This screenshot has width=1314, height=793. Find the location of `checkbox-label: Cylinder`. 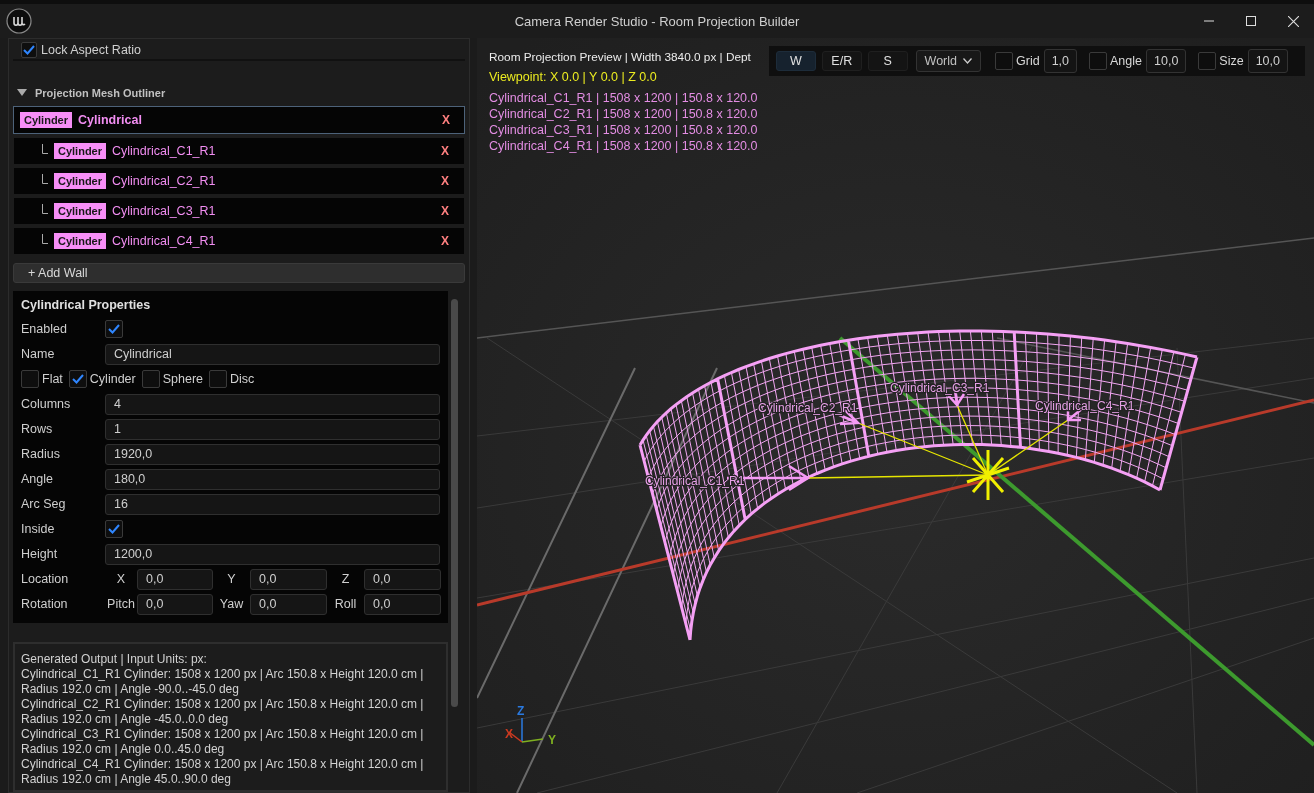

checkbox-label: Cylinder is located at coordinates (112, 379).